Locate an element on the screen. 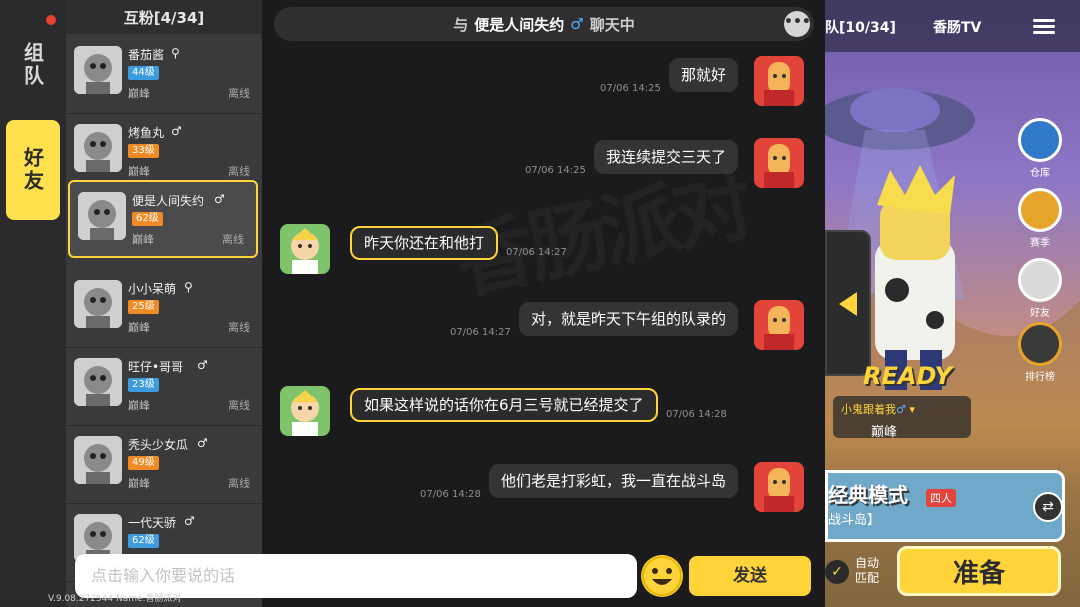 The height and width of the screenshot is (607, 1080). mode-players-badge: 四人 is located at coordinates (941, 498).